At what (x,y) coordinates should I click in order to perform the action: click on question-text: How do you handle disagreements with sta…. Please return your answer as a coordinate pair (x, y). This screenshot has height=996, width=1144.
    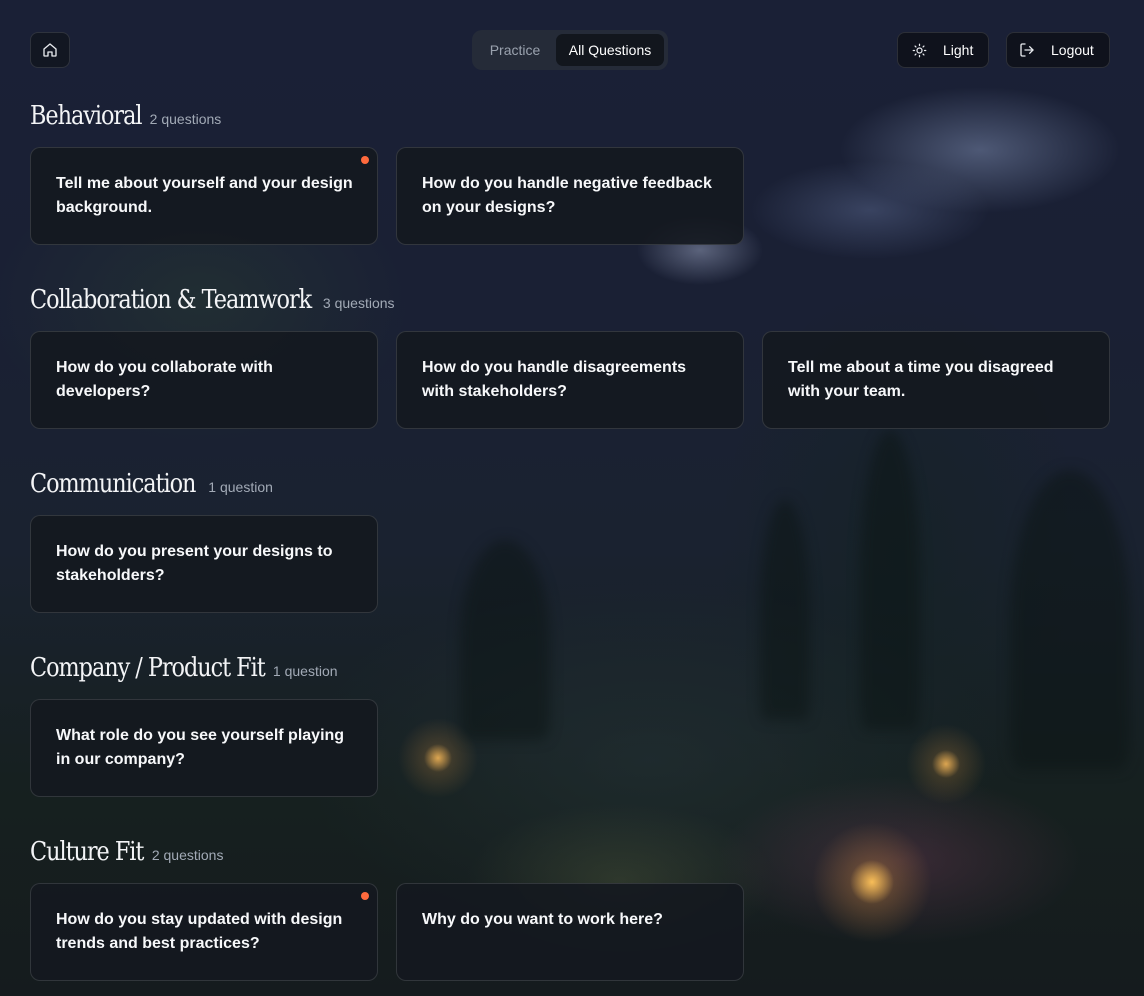
    Looking at the image, I should click on (554, 379).